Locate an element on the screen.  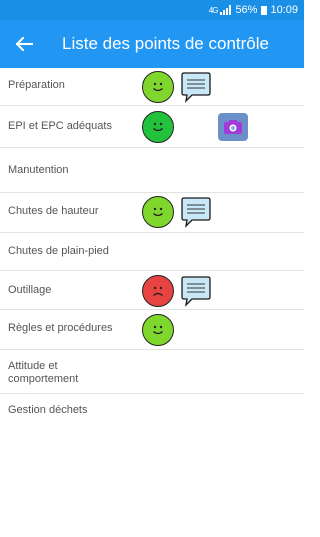
checkpoint-label: Gestion déchets is located at coordinates (48, 410).